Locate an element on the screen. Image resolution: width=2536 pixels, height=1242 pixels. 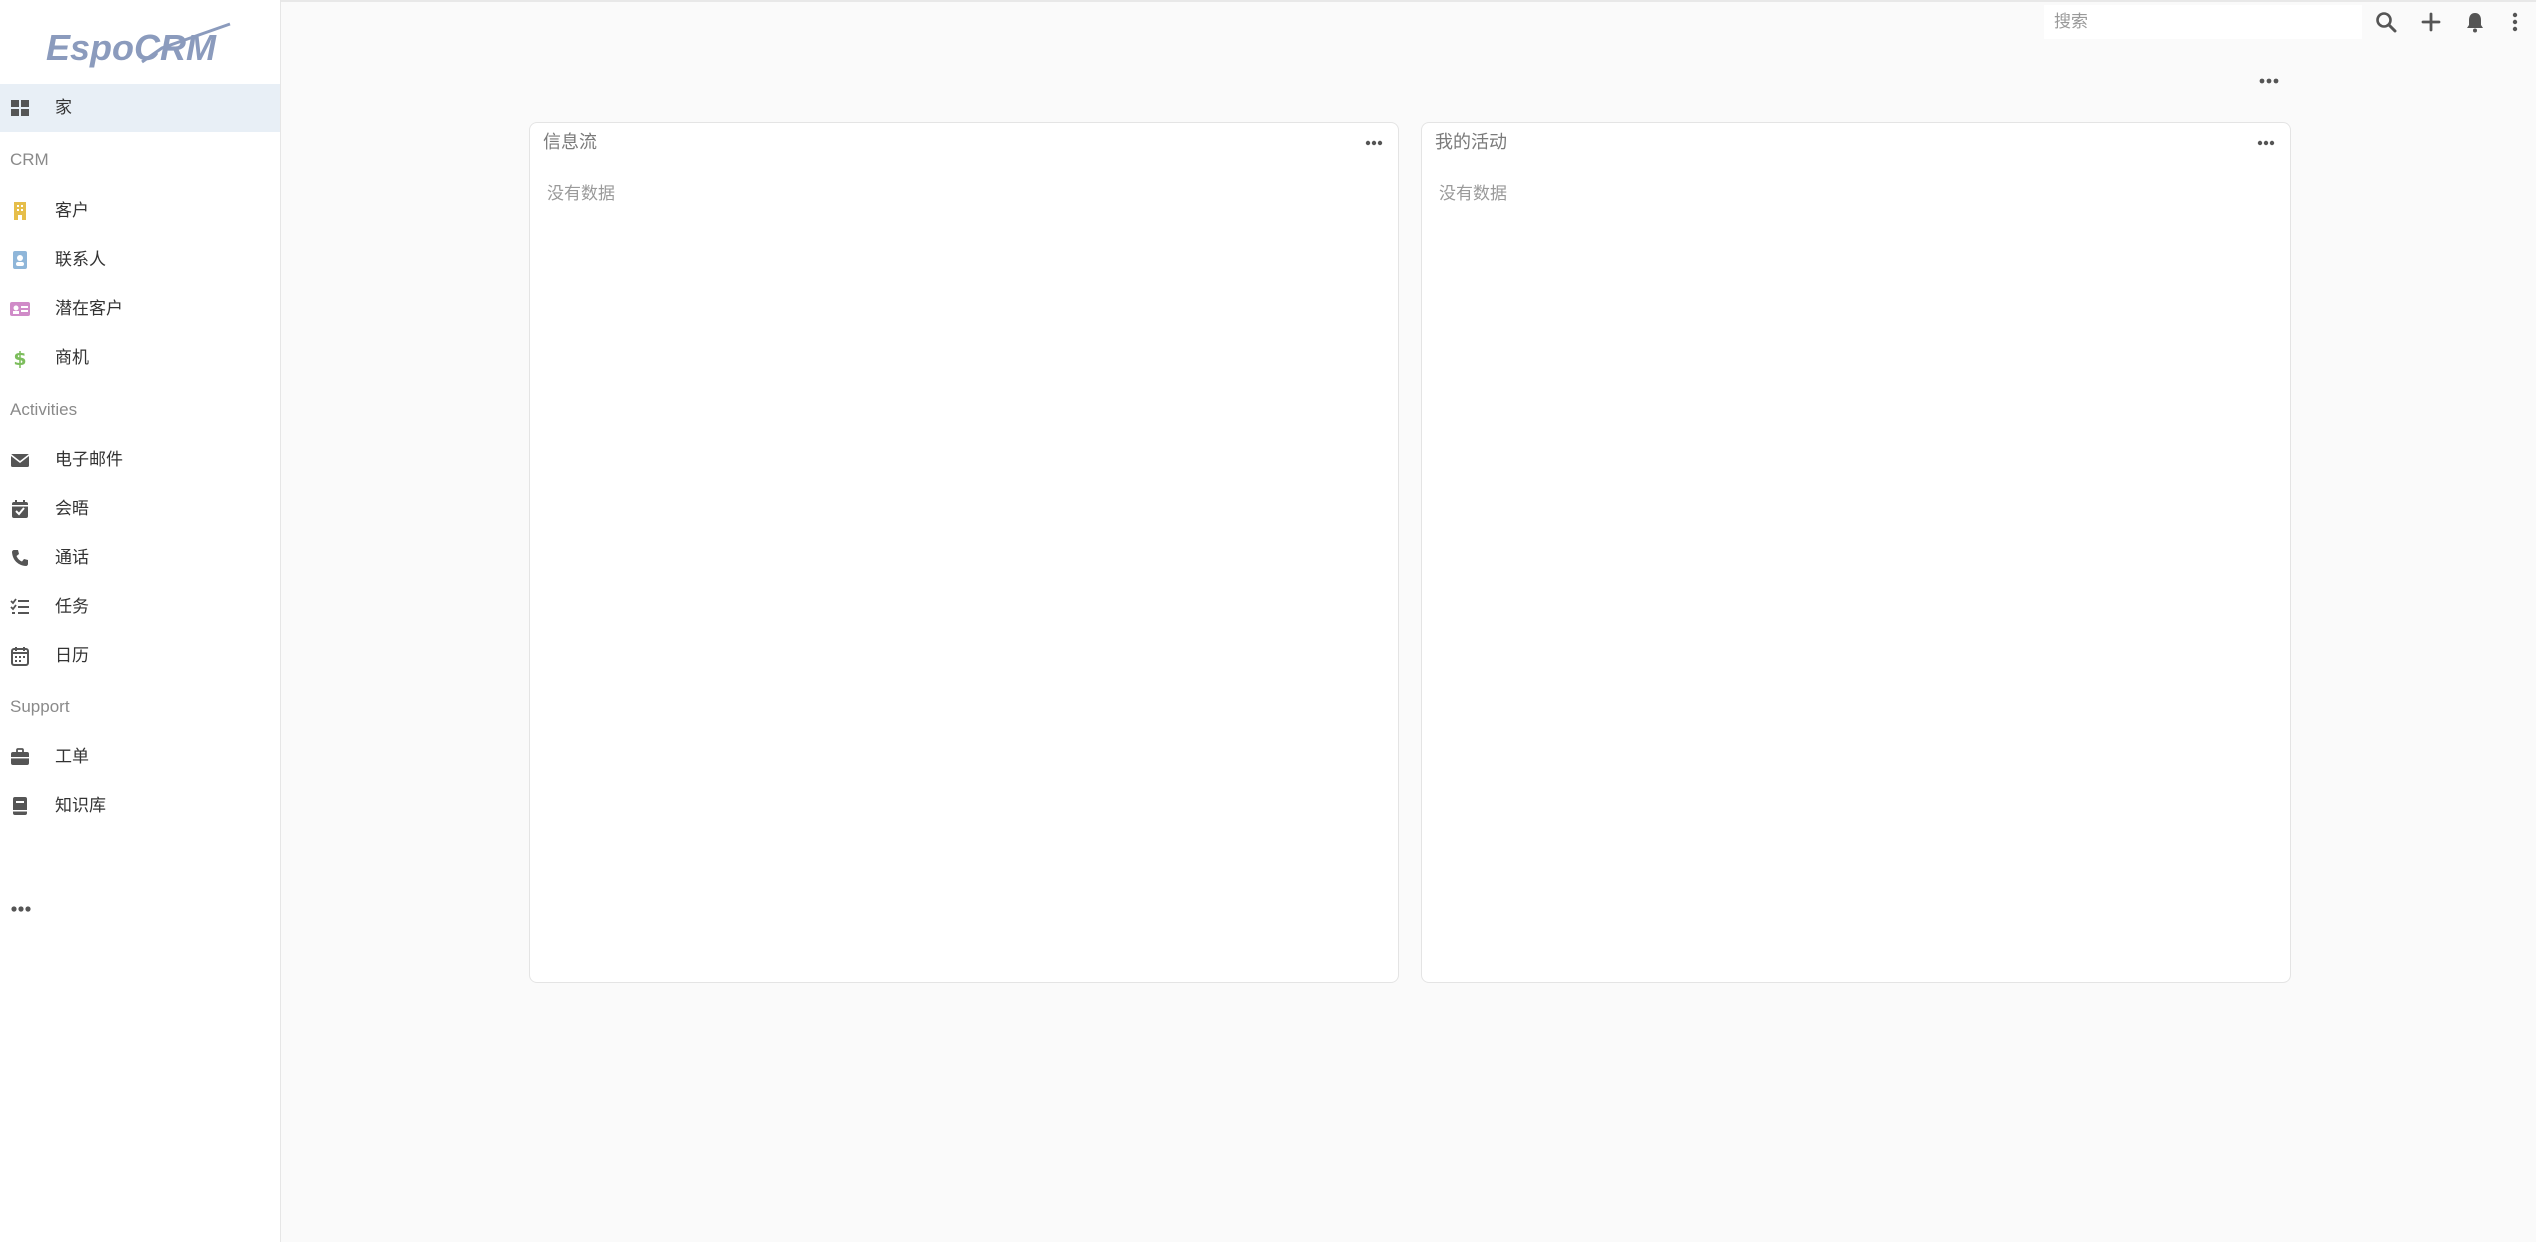
sidebar-item-label: 工单 is located at coordinates (72, 757).